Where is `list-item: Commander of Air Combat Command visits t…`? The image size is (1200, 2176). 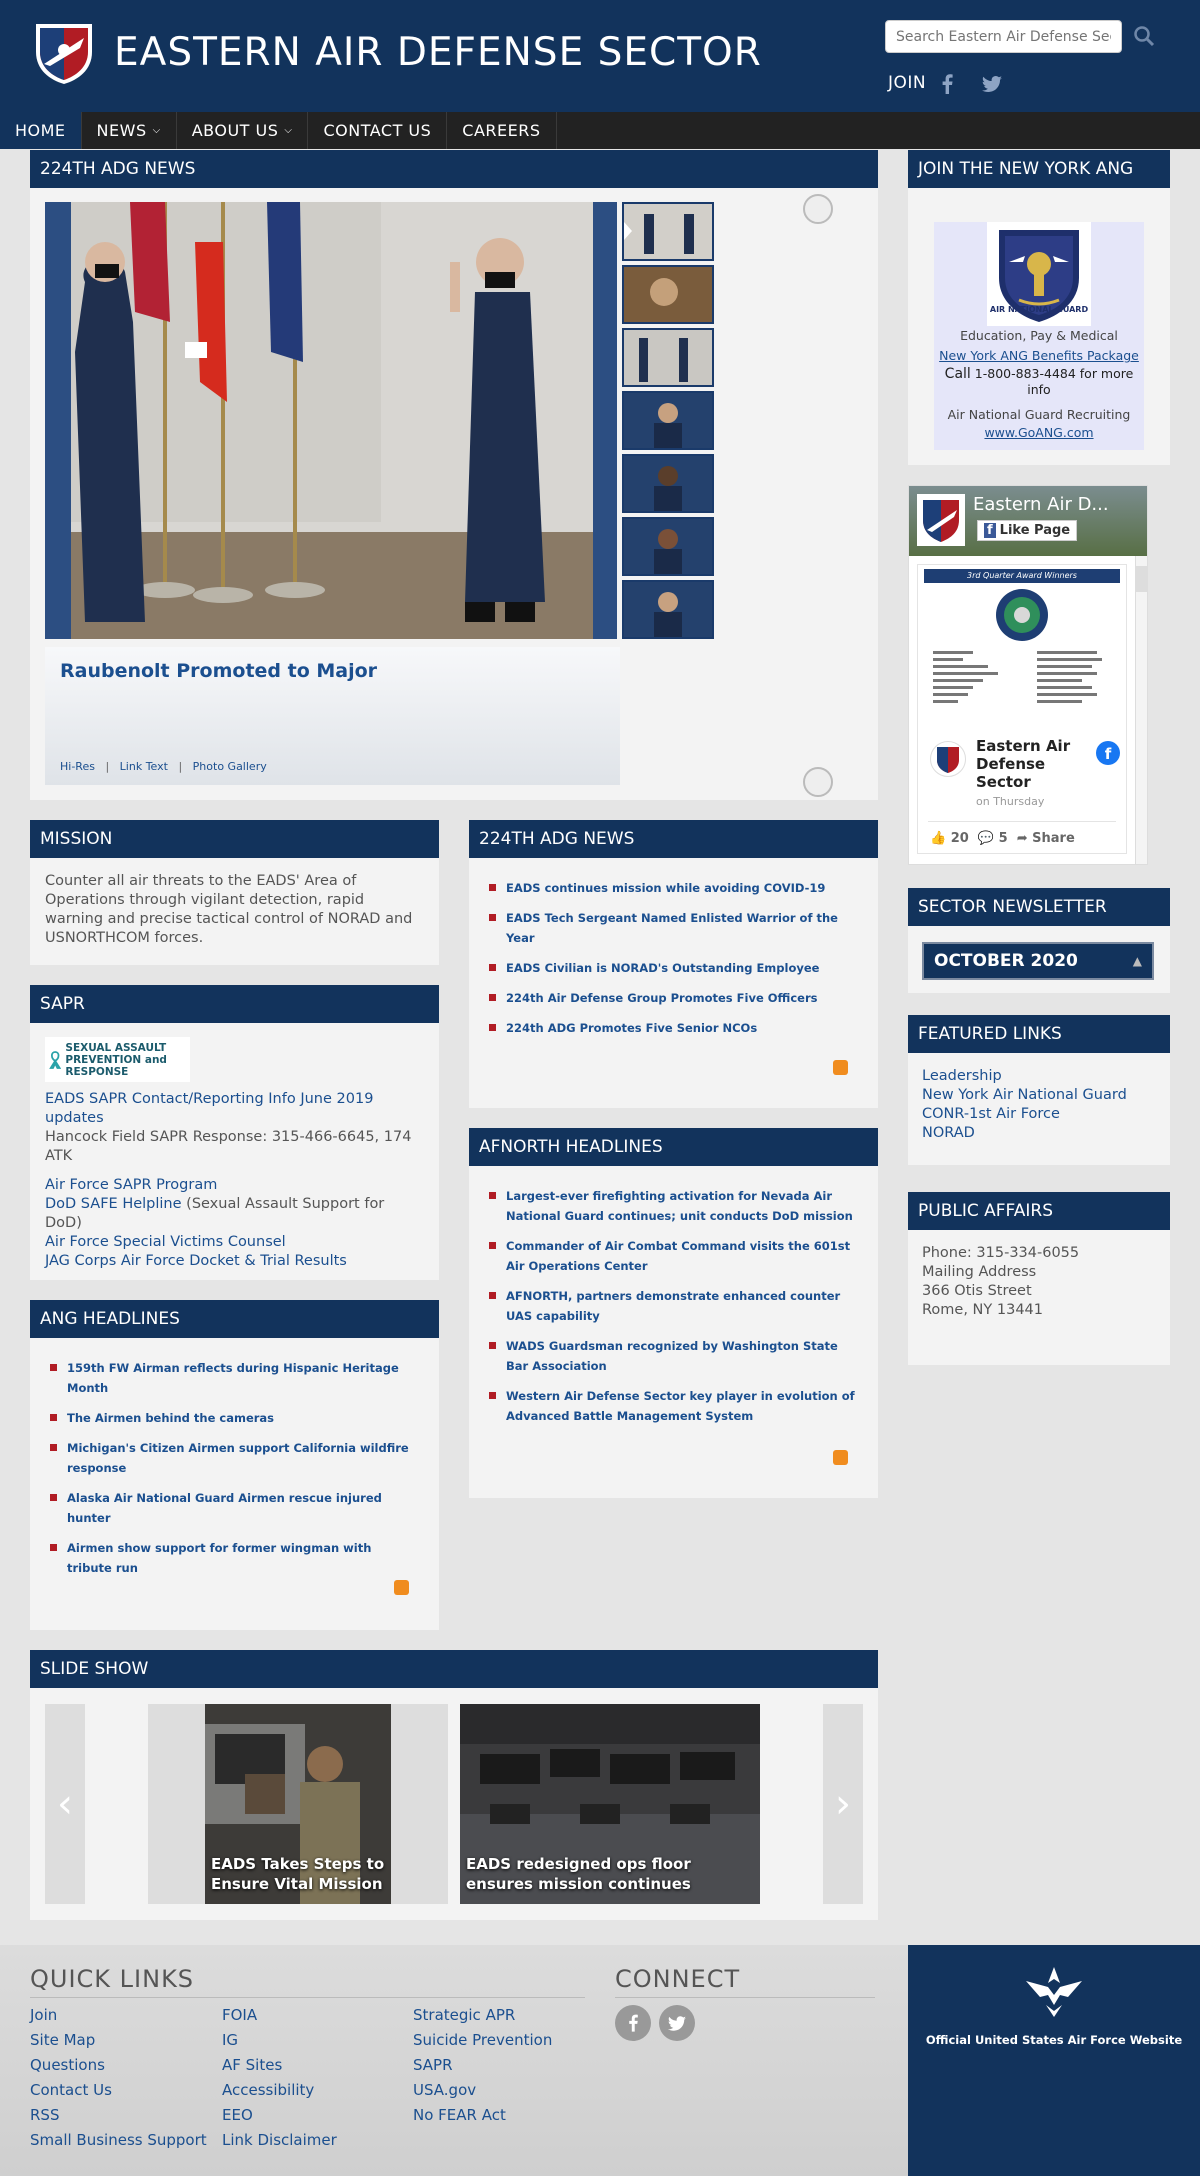
list-item: Commander of Air Combat Command visits t… is located at coordinates (673, 1256).